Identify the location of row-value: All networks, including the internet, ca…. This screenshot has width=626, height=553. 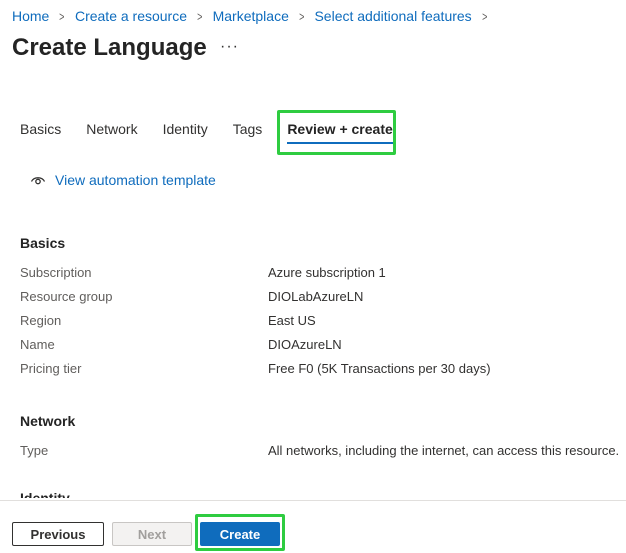
(444, 450).